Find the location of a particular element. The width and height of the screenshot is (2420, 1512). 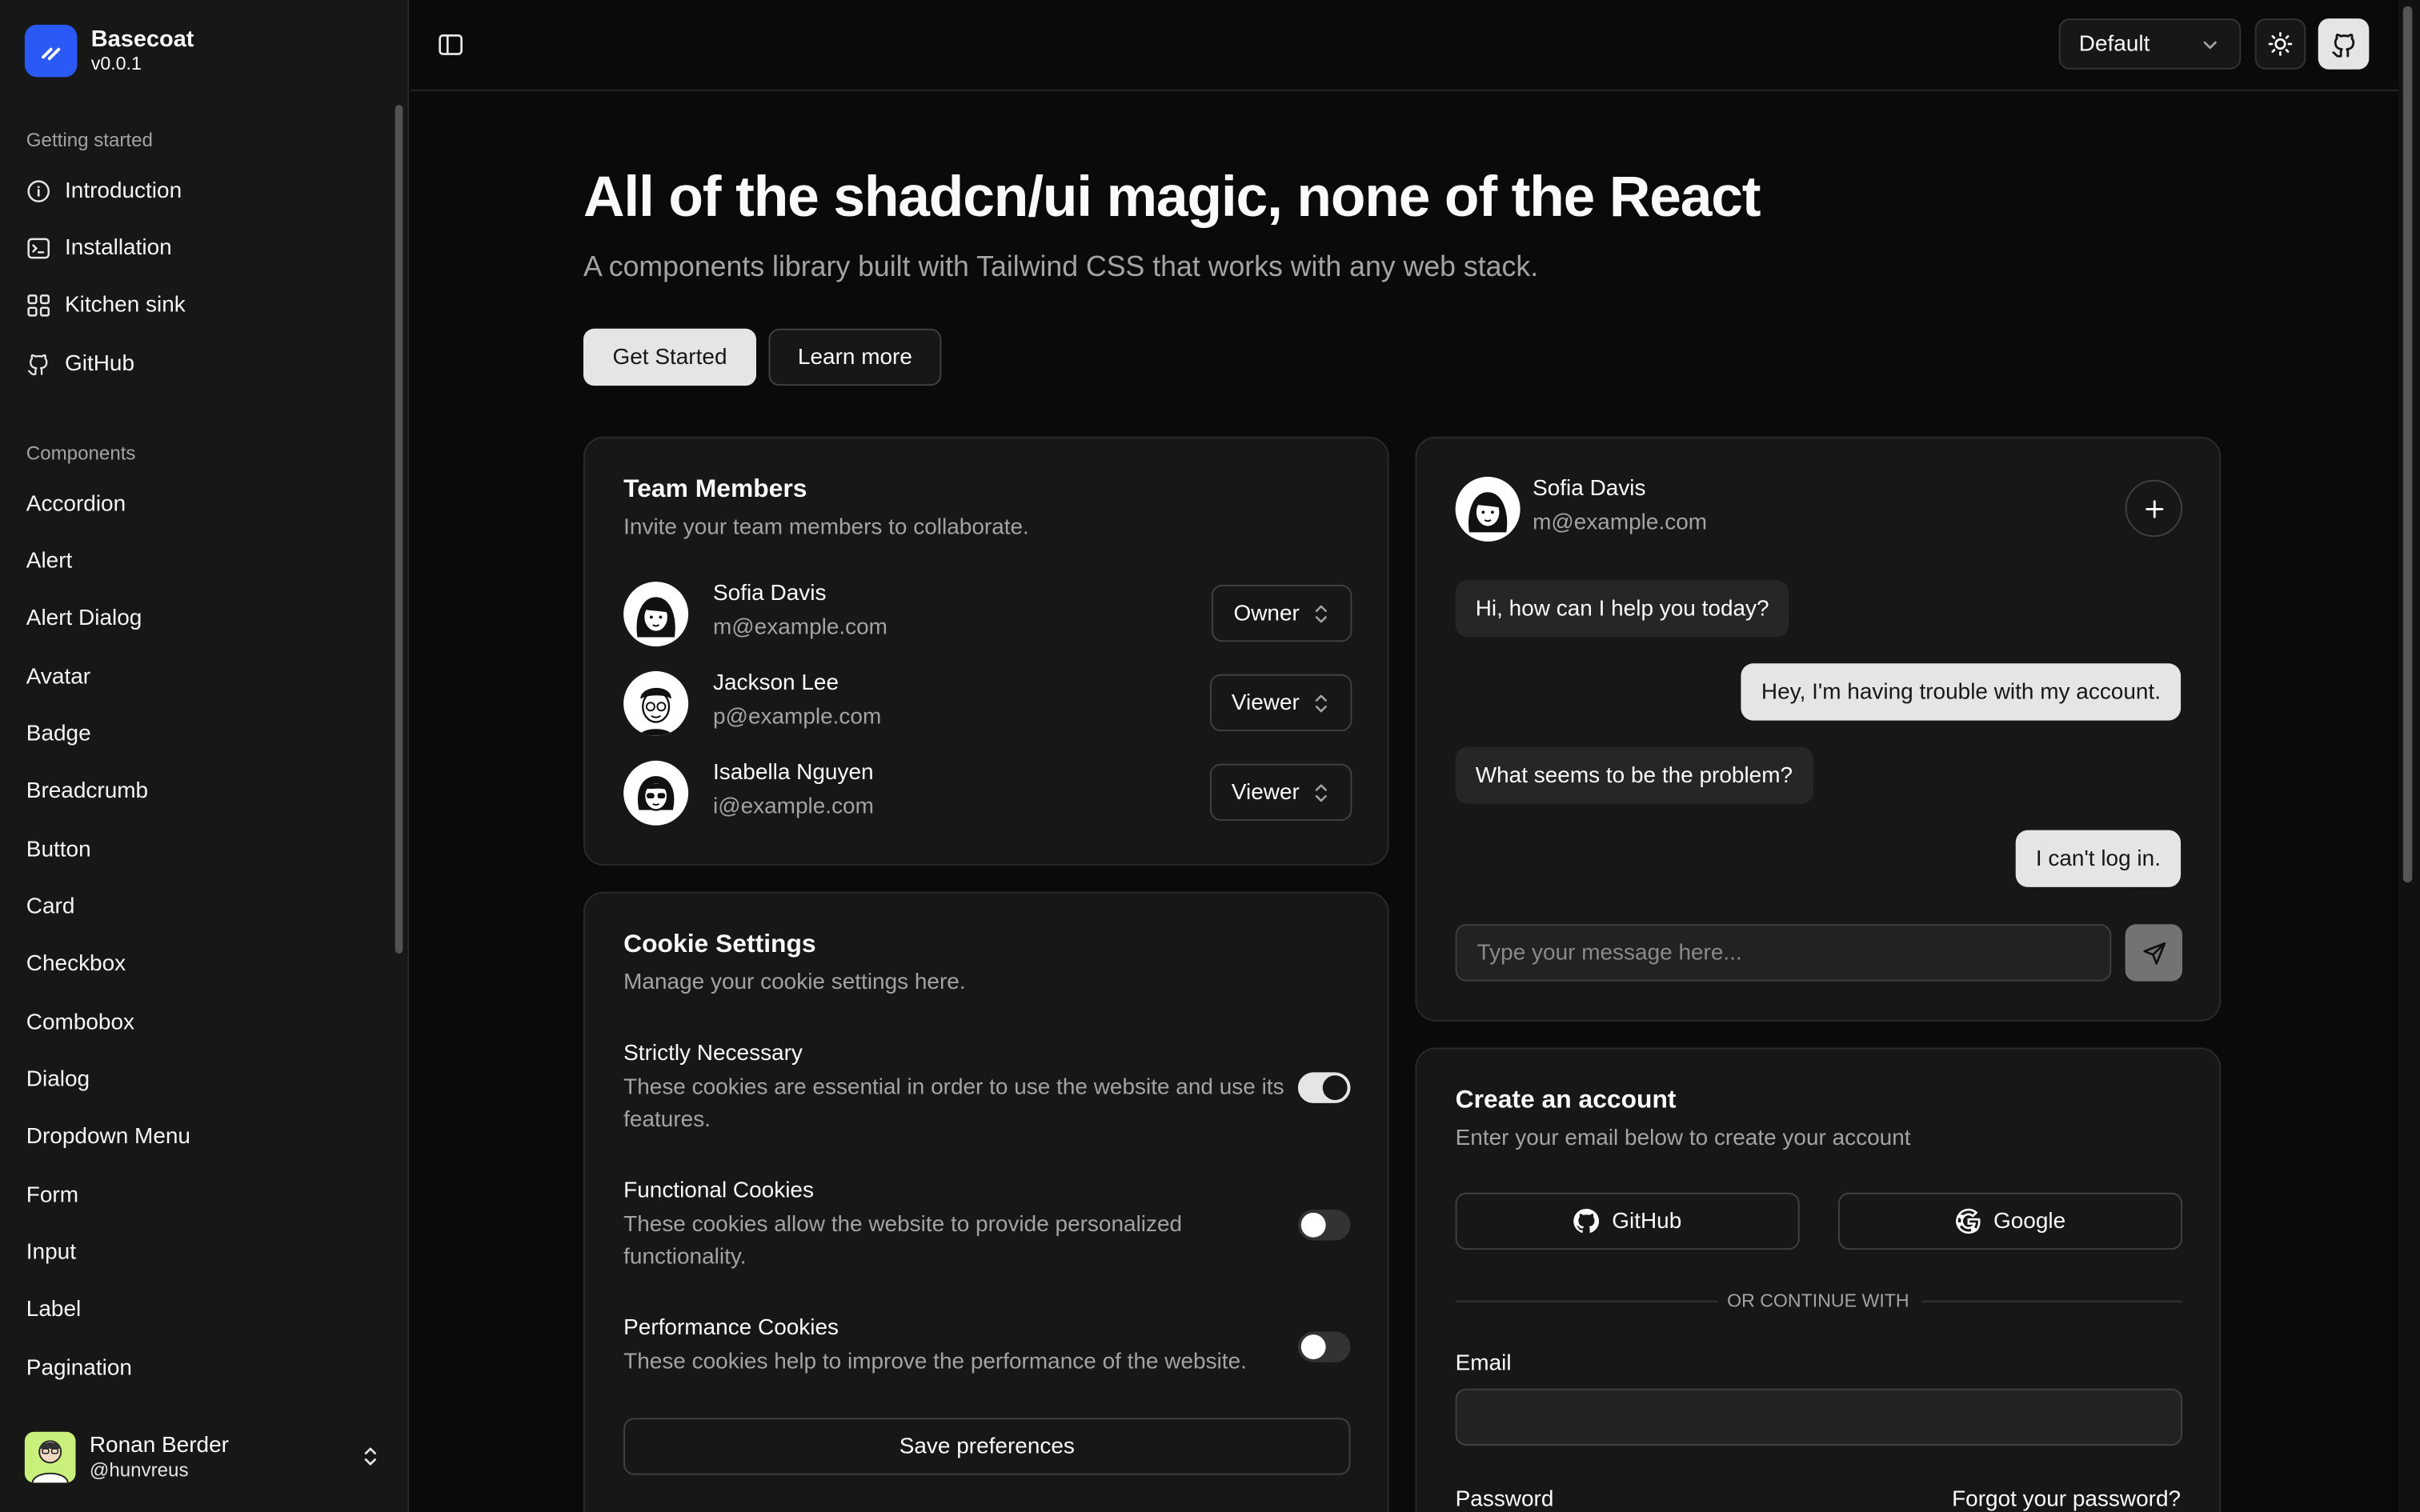

info-icon is located at coordinates (38, 191).